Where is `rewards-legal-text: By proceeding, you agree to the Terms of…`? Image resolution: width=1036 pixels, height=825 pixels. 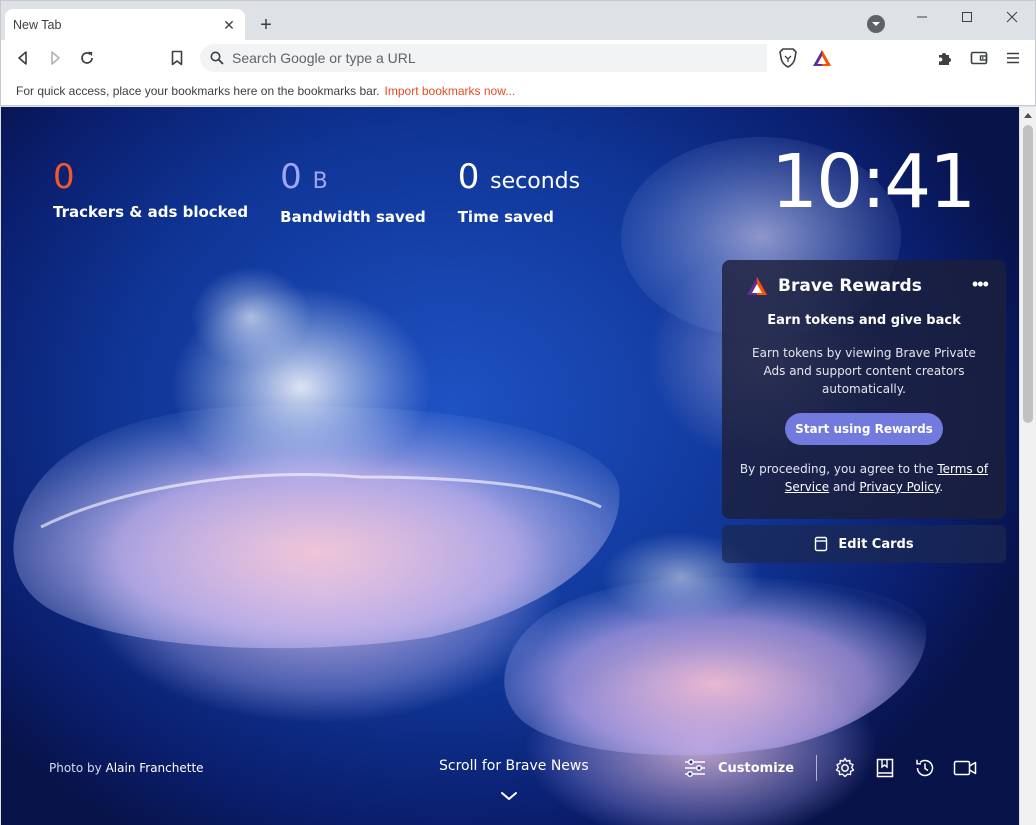
rewards-legal-text: By proceeding, you agree to the Terms of… is located at coordinates (864, 478).